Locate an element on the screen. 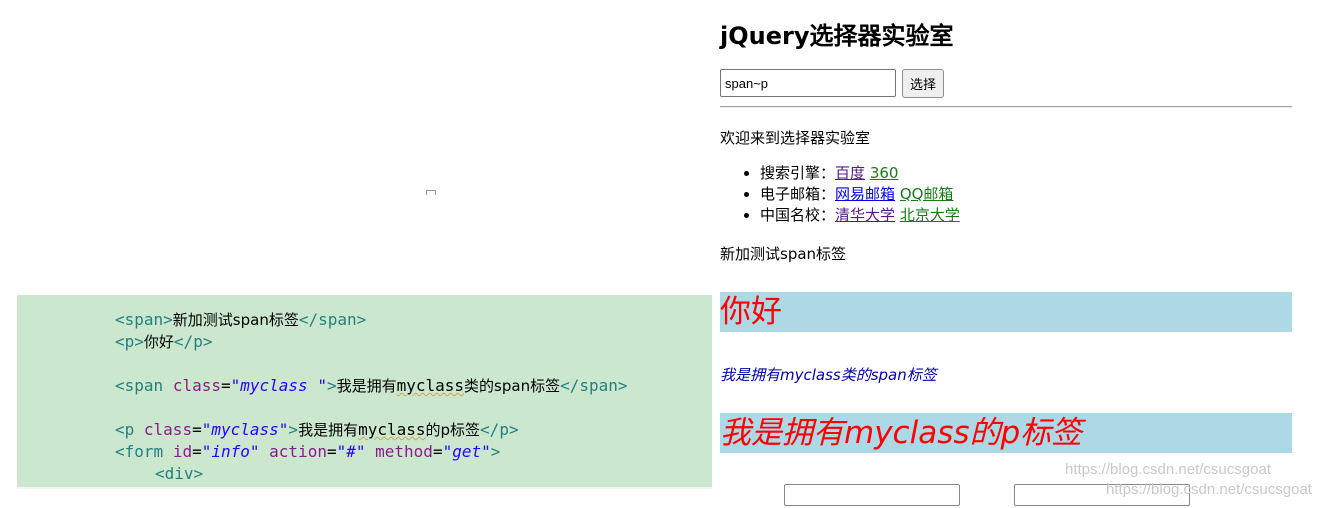 This screenshot has height=508, width=1334. list-item-label: 搜索引擎： is located at coordinates (798, 173).